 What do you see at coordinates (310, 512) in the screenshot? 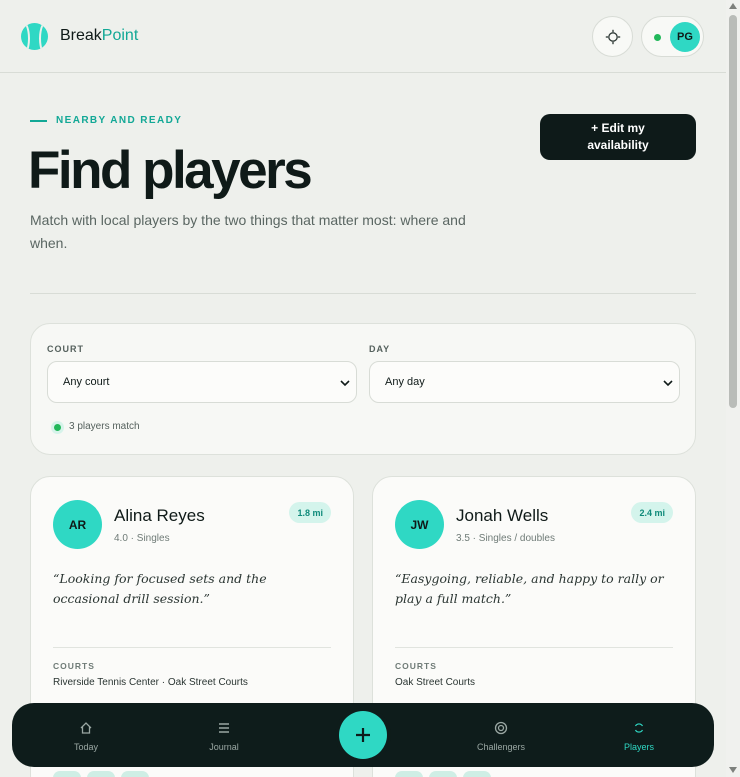
I see `distance-badge: 1.8 mi` at bounding box center [310, 512].